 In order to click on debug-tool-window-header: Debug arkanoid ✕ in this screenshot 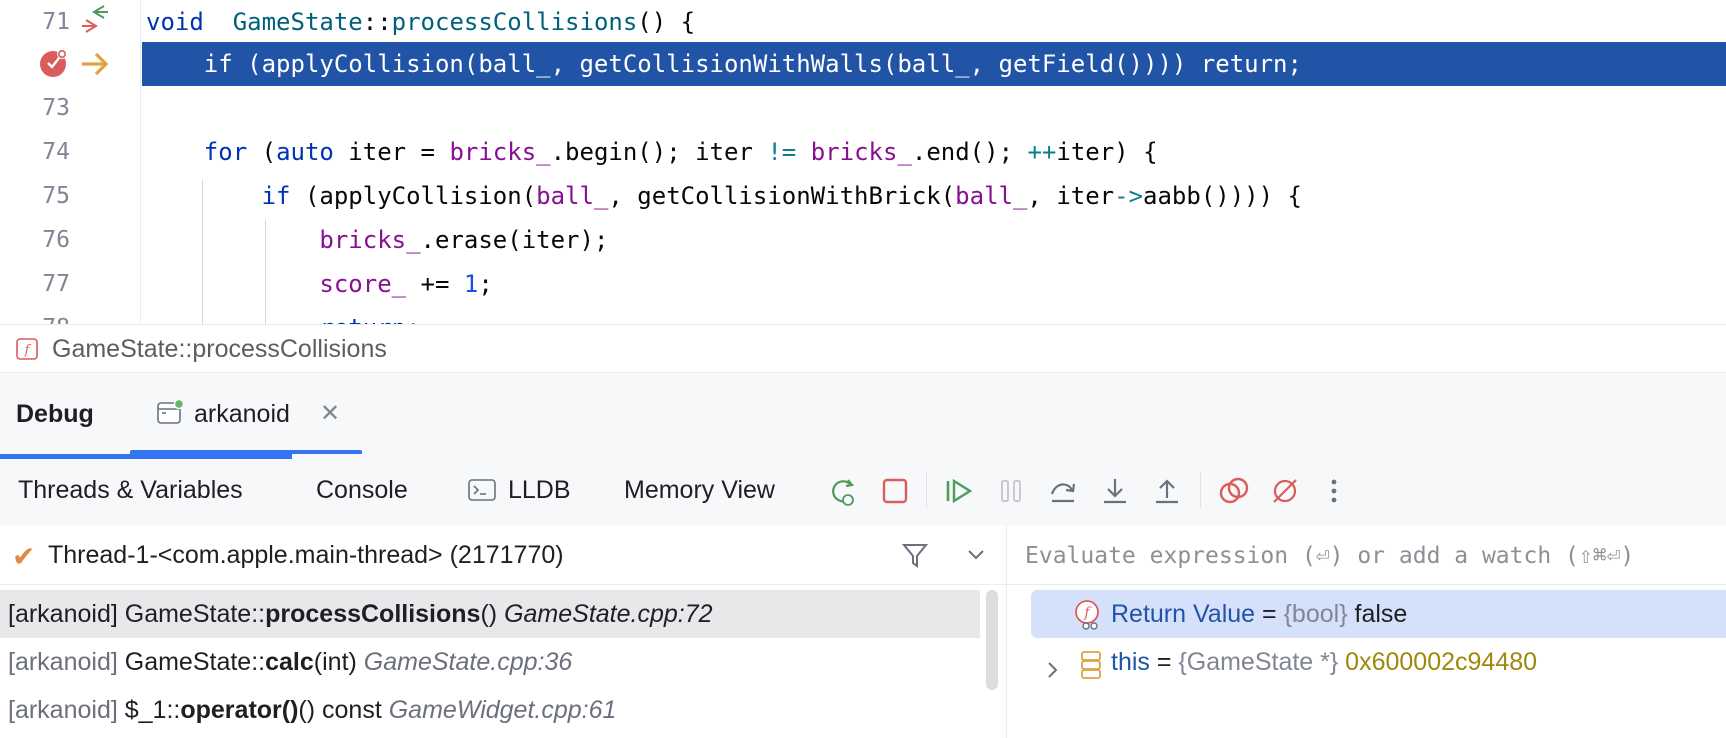, I will do `click(863, 414)`.